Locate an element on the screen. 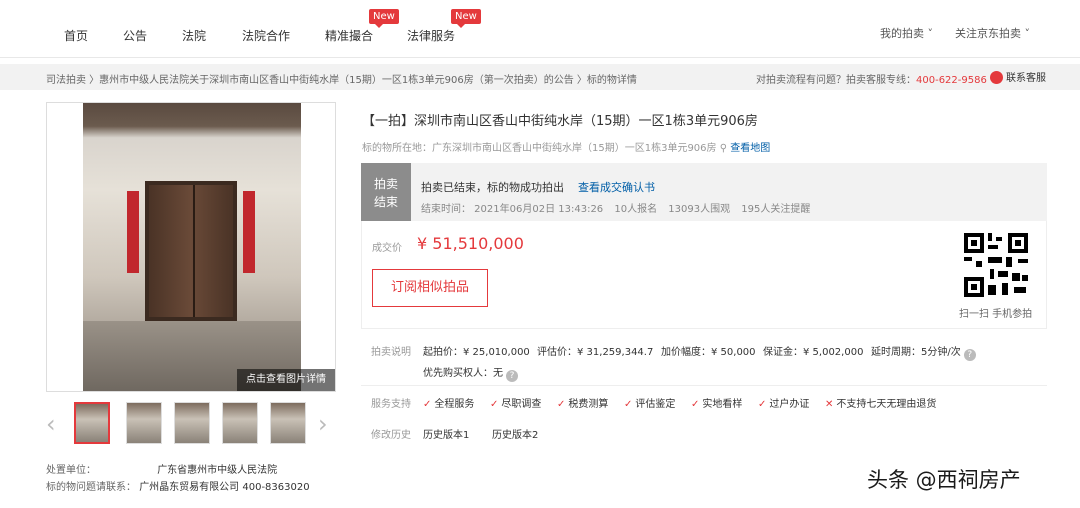 The height and width of the screenshot is (508, 1080). reminder-count: 195人关注提醒 is located at coordinates (776, 209).